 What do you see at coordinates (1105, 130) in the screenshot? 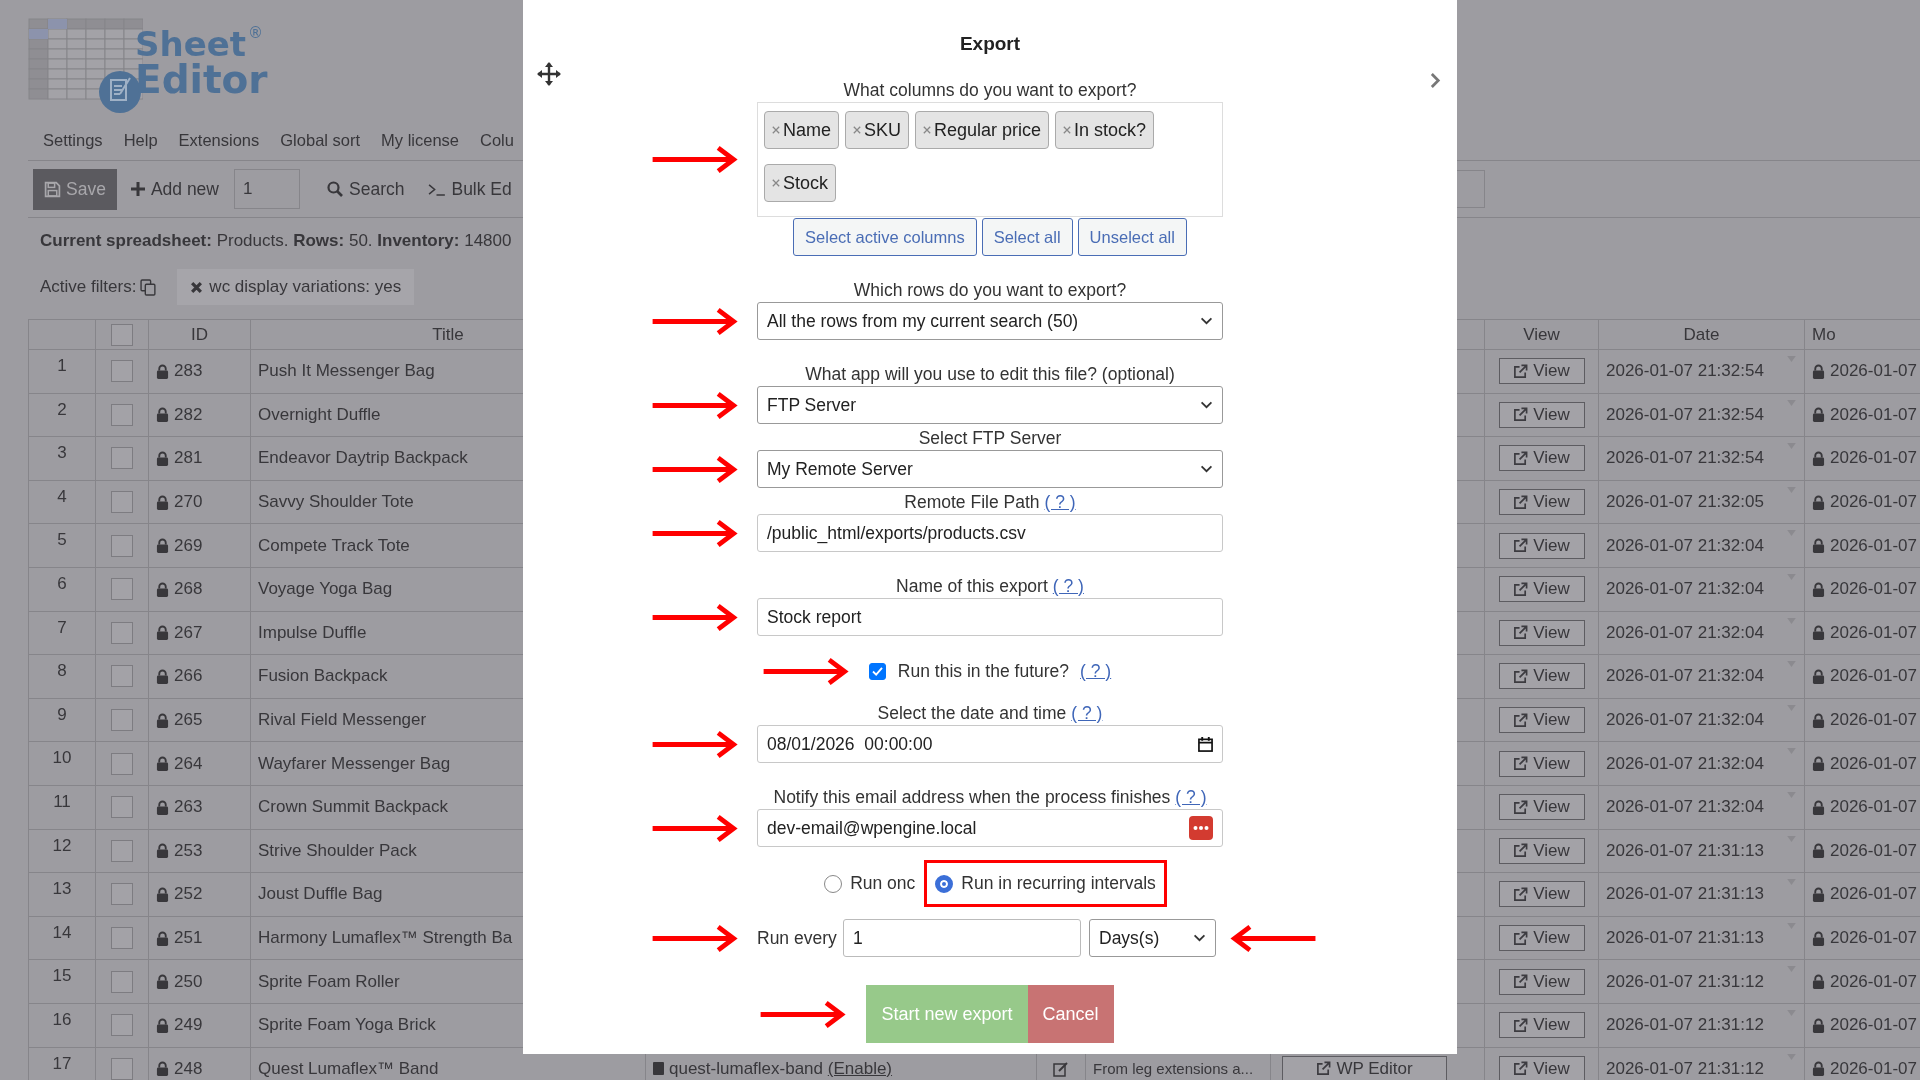
I see `column-tag: In stock?` at bounding box center [1105, 130].